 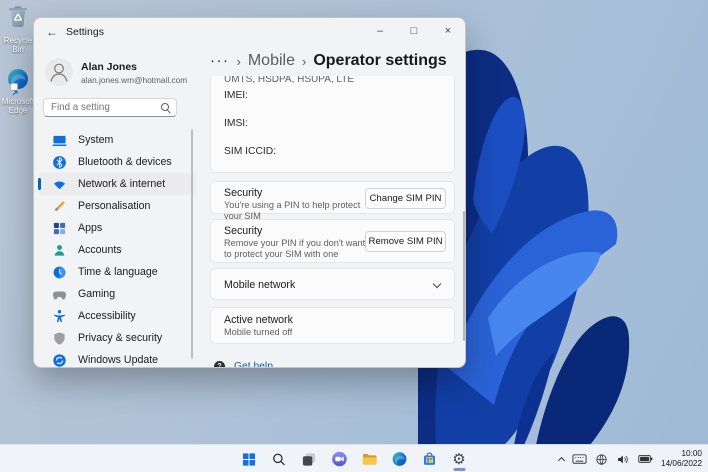 What do you see at coordinates (59, 184) in the screenshot?
I see `wifi-icon` at bounding box center [59, 184].